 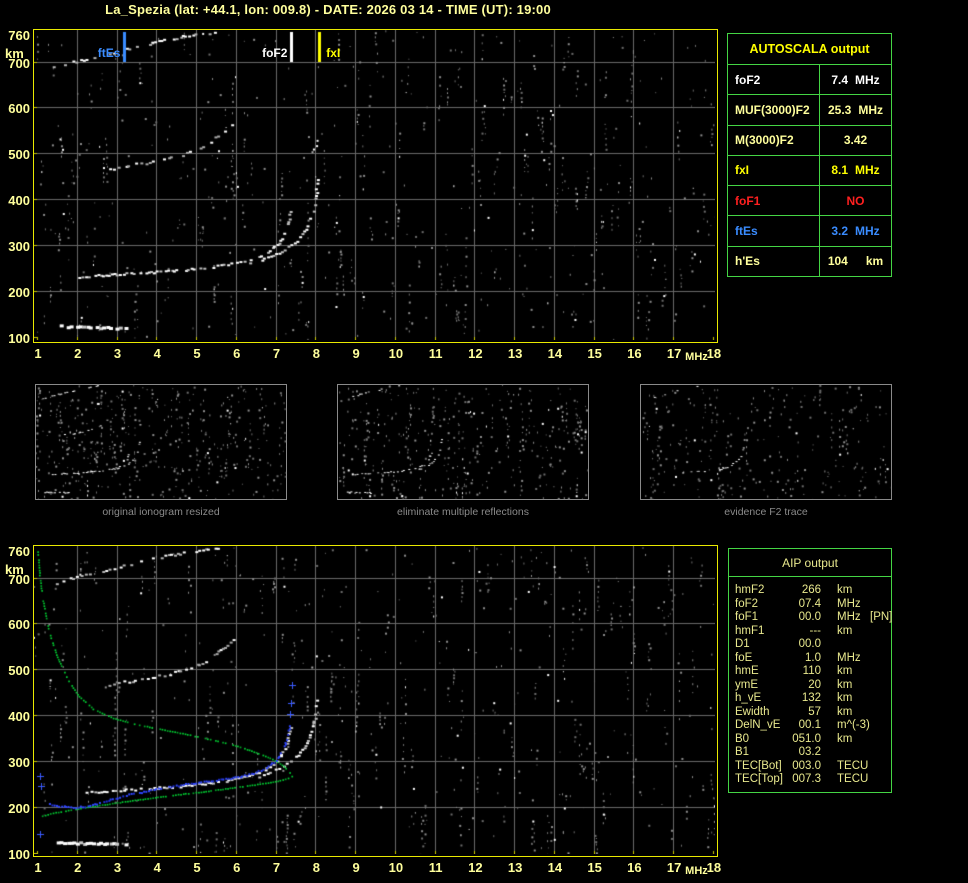 What do you see at coordinates (275, 53) in the screenshot?
I see `marker-label-foF2: foF2` at bounding box center [275, 53].